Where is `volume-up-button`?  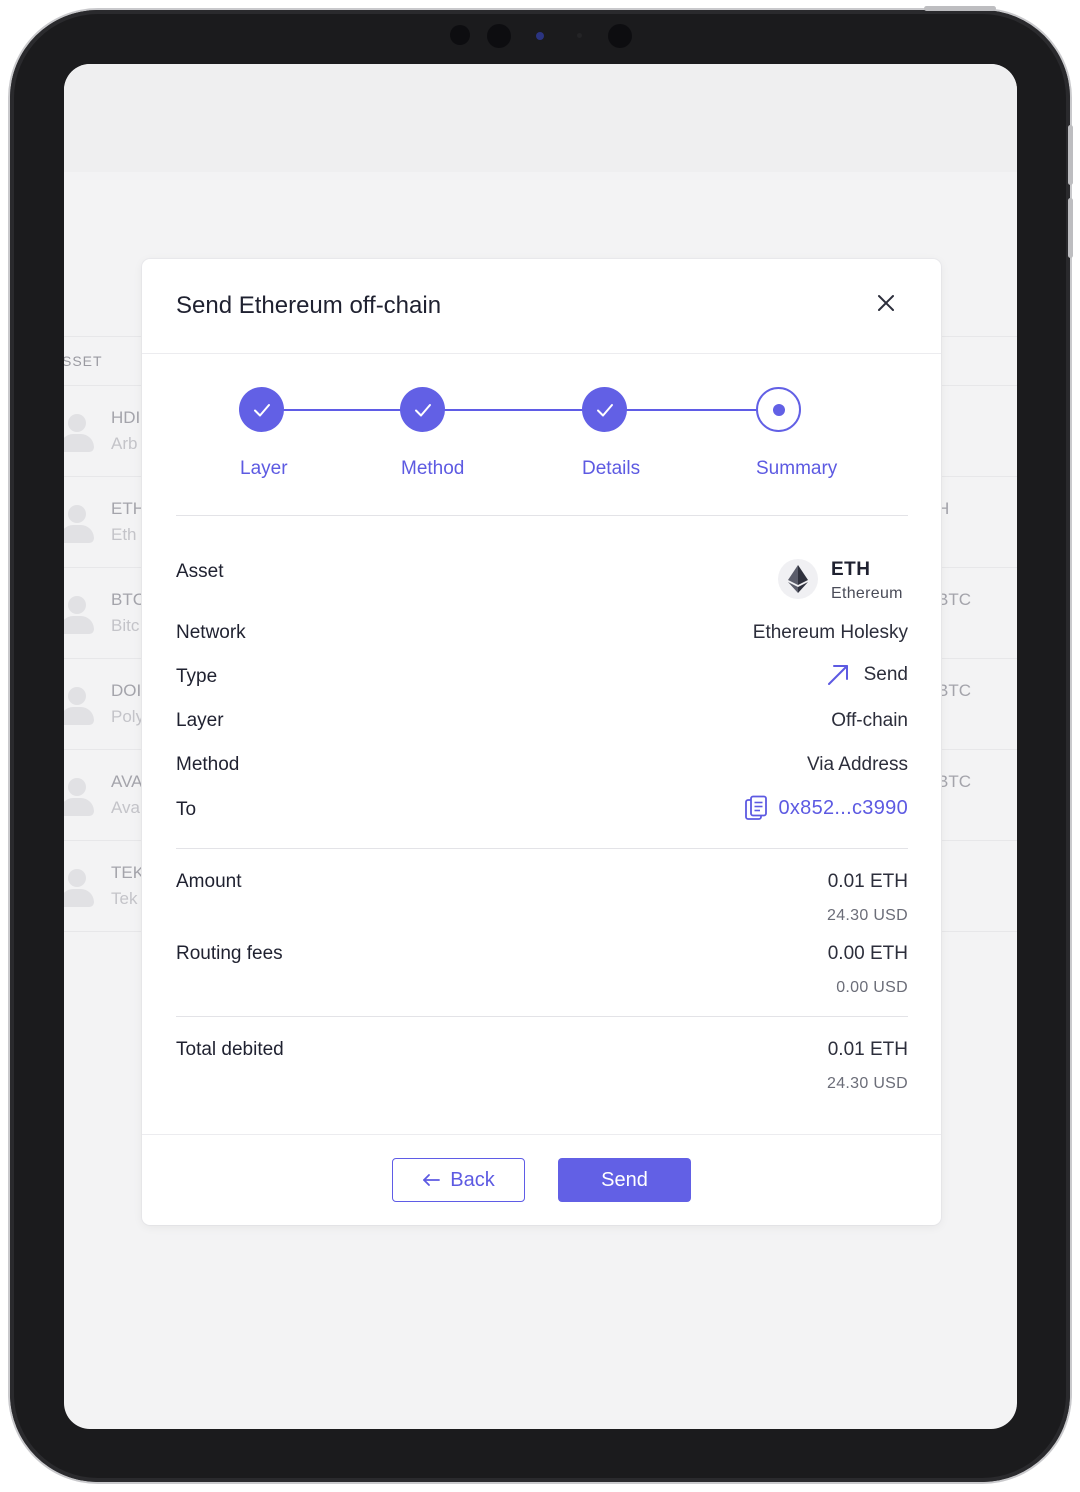
volume-up-button is located at coordinates (1070, 155).